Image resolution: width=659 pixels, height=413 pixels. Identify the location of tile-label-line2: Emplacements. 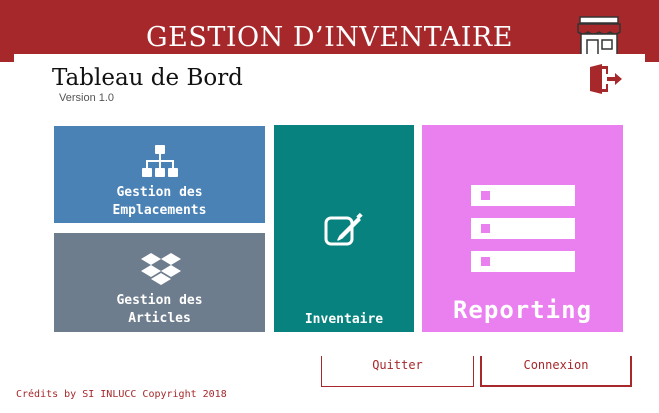
(159, 210).